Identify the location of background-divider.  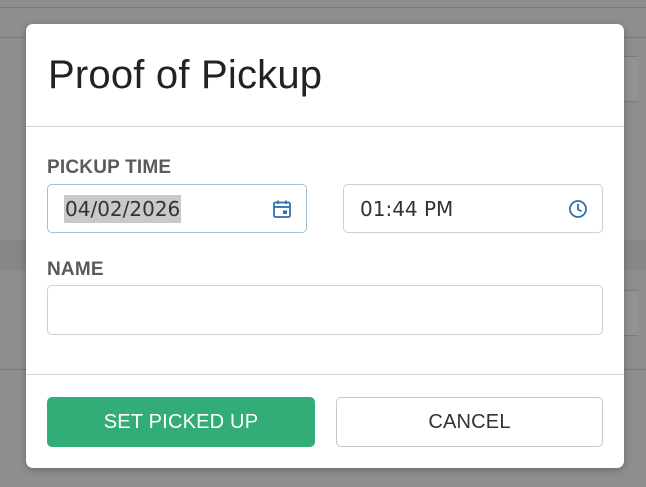
(323, 7).